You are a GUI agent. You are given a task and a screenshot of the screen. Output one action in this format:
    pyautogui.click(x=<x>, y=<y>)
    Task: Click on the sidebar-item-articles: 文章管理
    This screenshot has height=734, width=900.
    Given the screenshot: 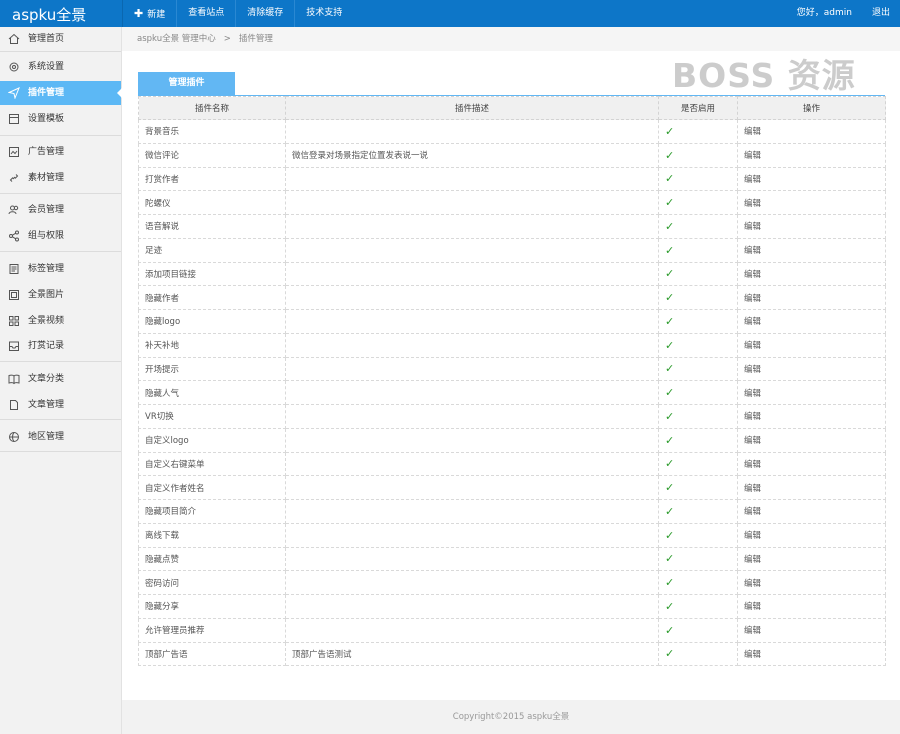 What is the action you would take?
    pyautogui.click(x=60, y=405)
    